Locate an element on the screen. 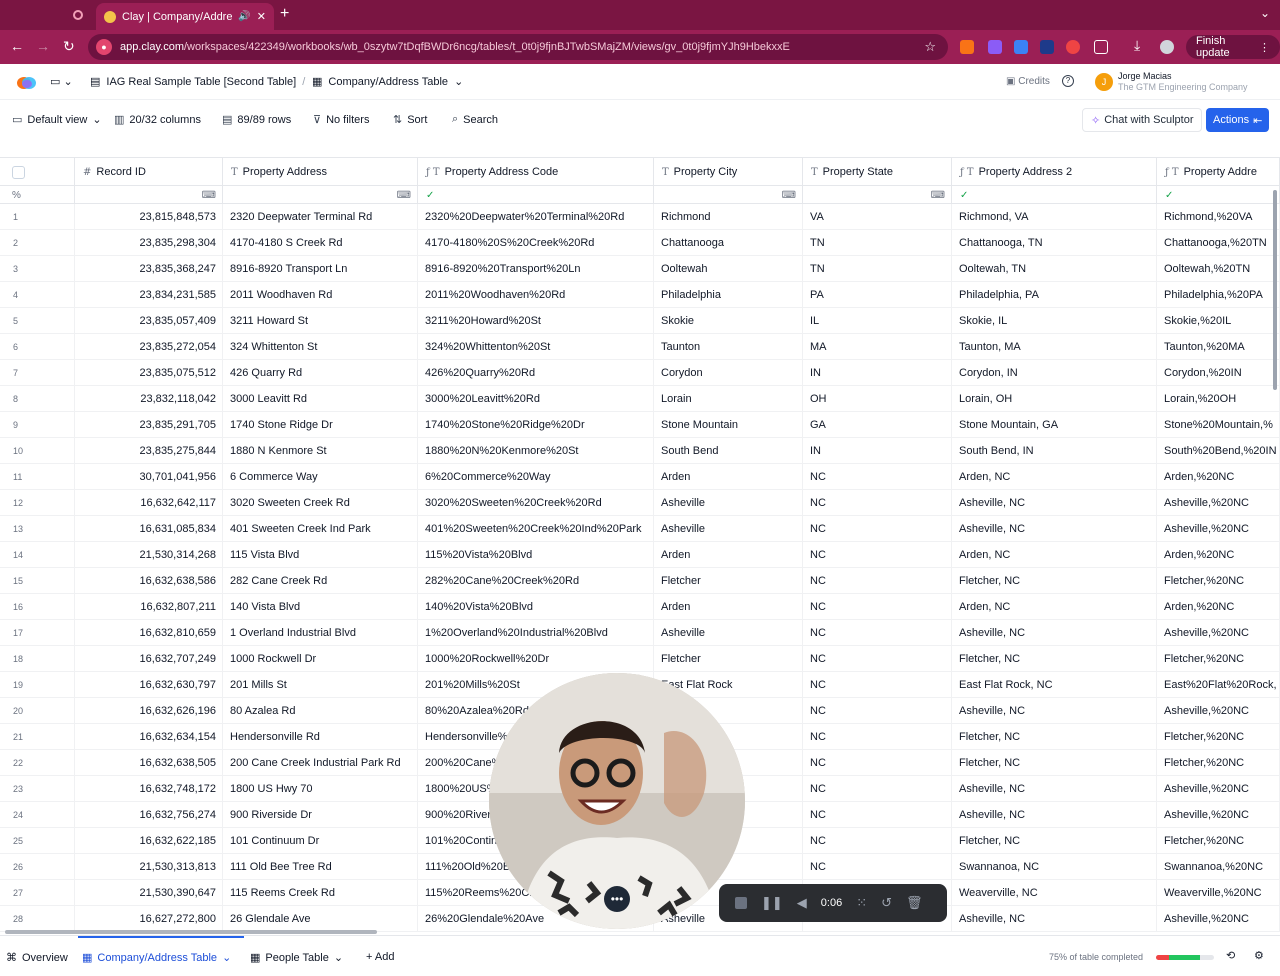 The height and width of the screenshot is (976, 1280). extensions-puzzle-icon is located at coordinates (1101, 47).